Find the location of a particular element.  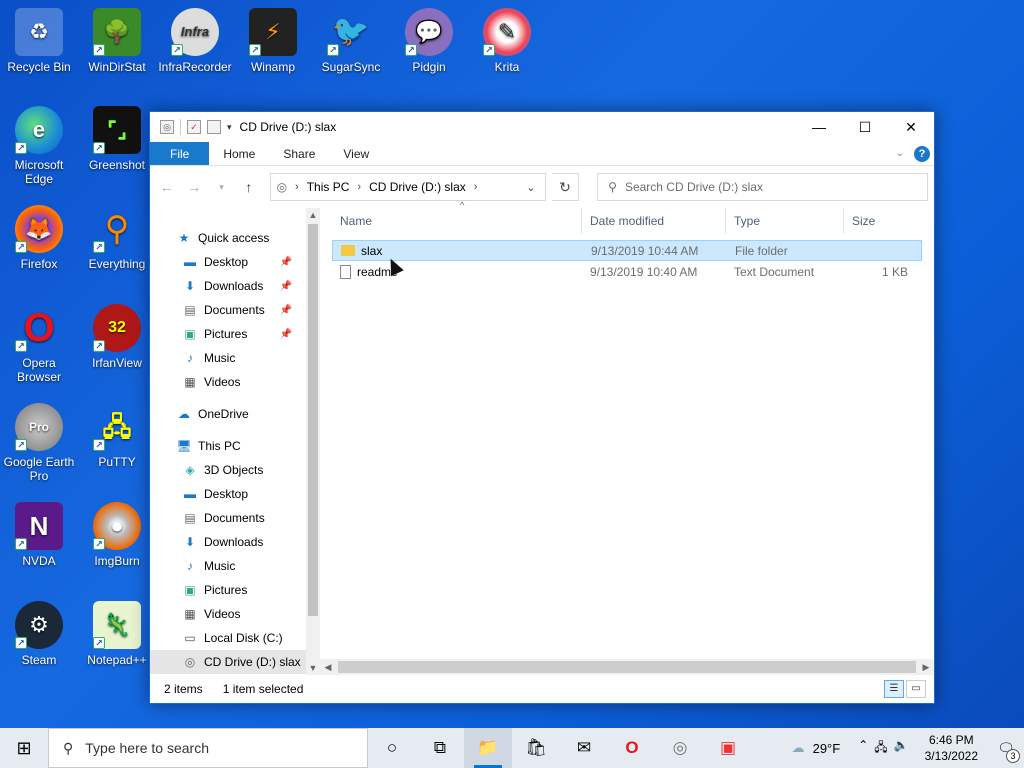

large-icons-view-icon: ▭ is located at coordinates (916, 689).